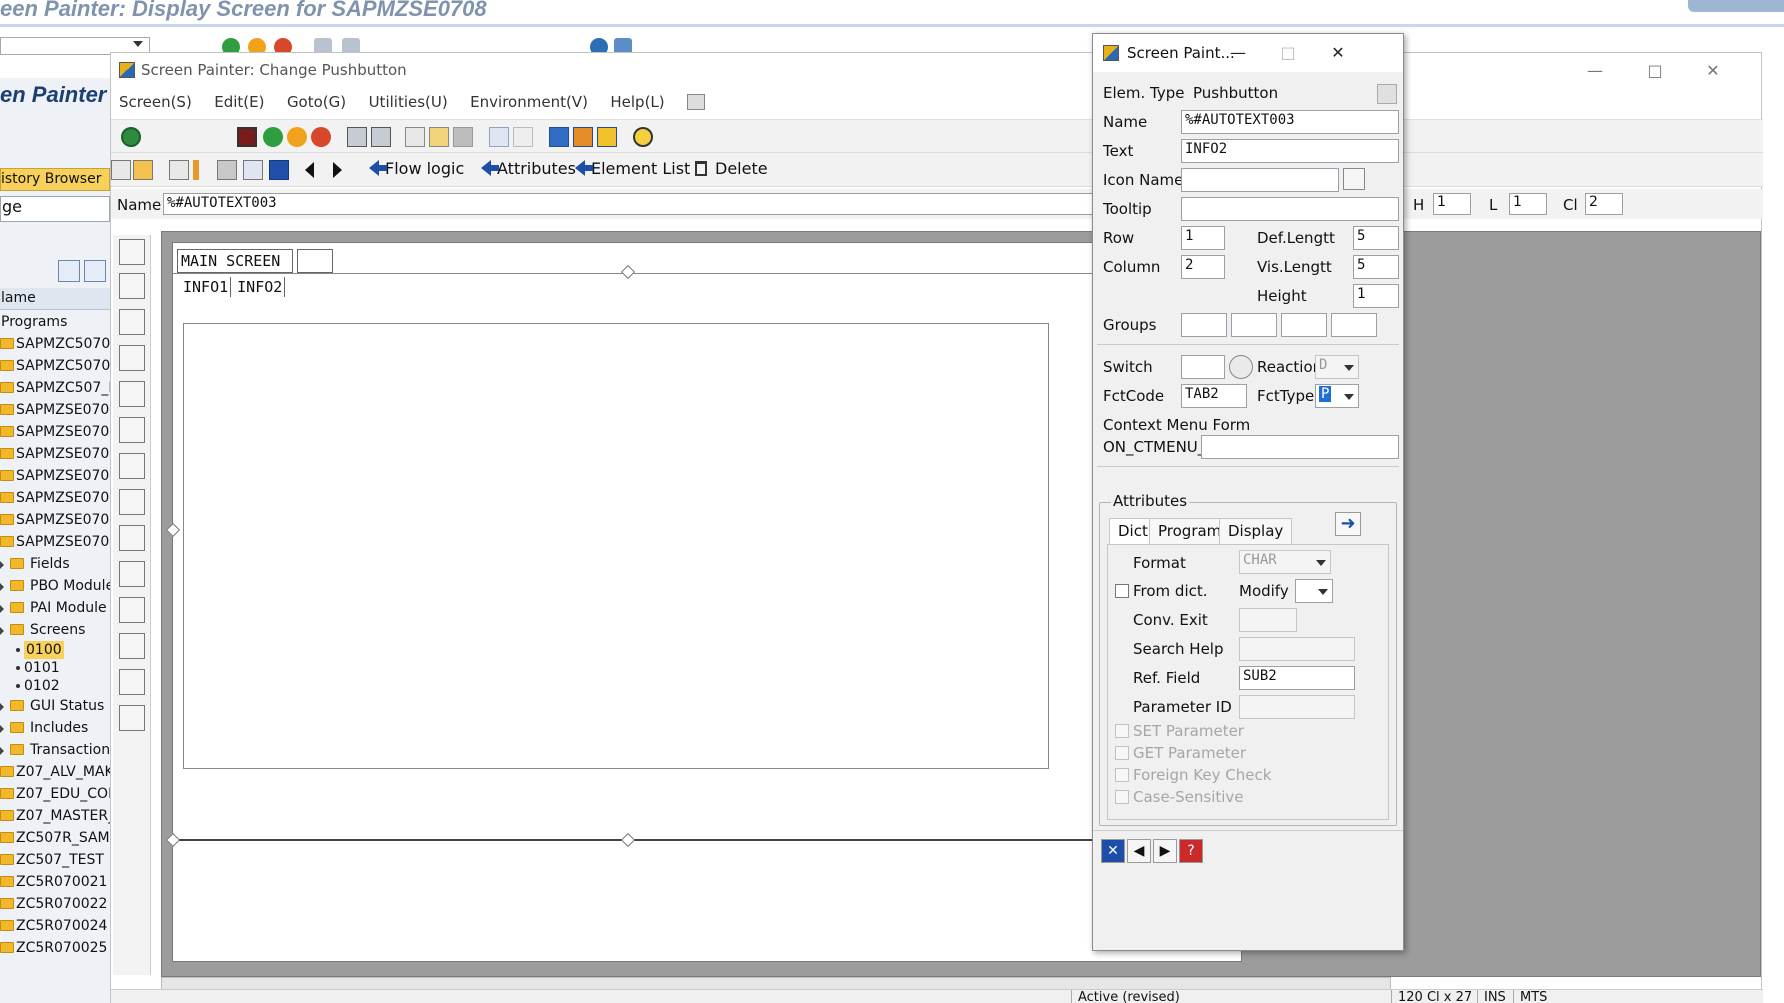  I want to click on text-field-icon, so click(132, 286).